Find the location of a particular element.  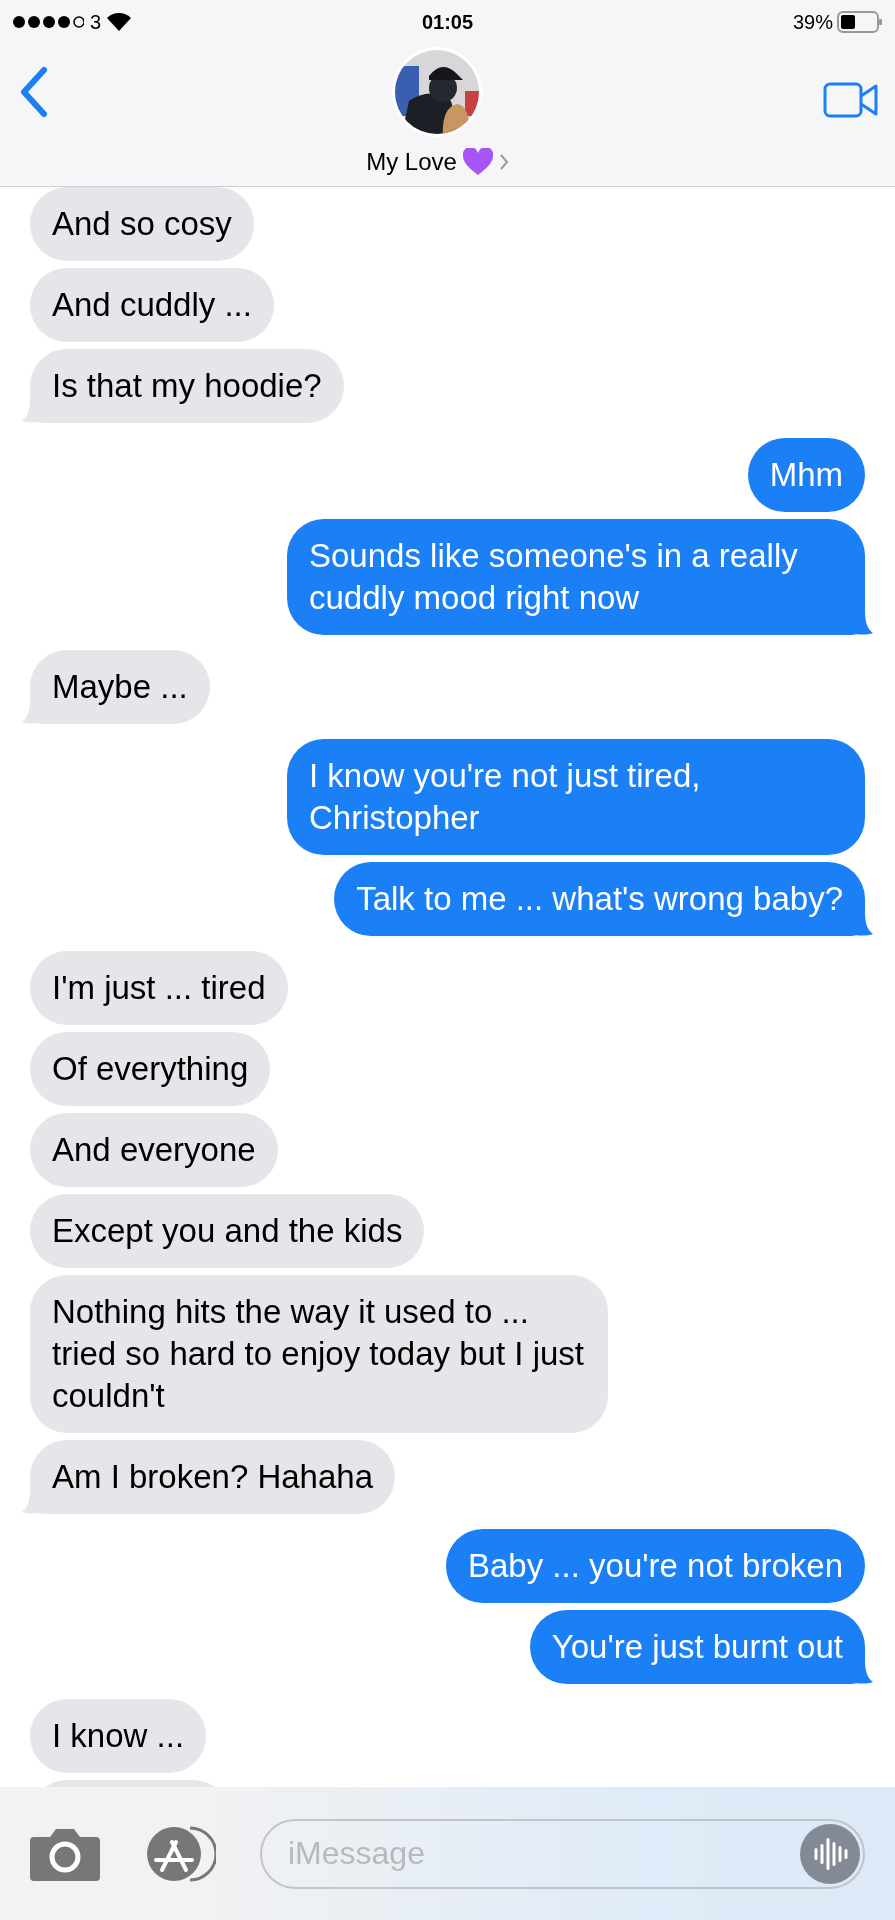

message-bubble: Baby ... you're not broken is located at coordinates (655, 1566).